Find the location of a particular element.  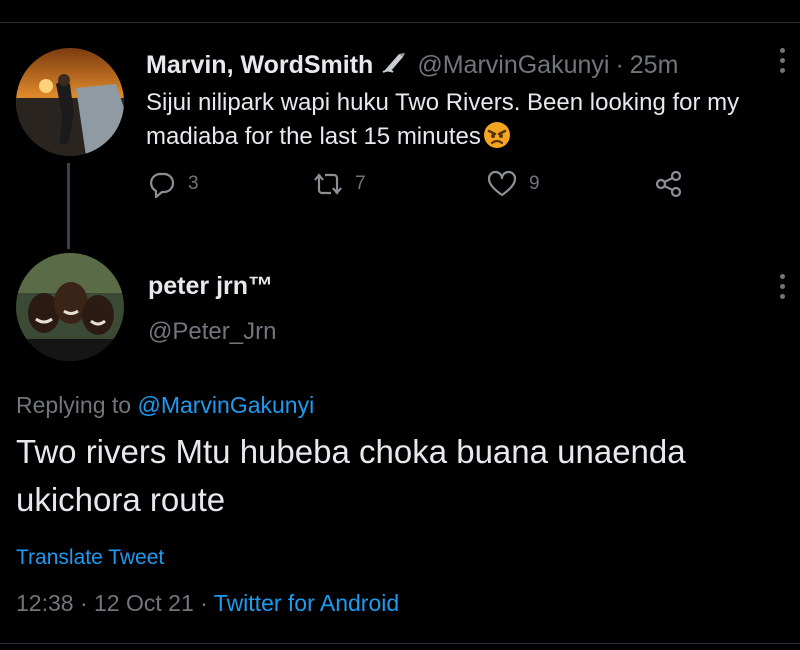

tweet-metadata: 12:38 · 12 Oct 21 · Twitter for Android is located at coordinates (207, 603).